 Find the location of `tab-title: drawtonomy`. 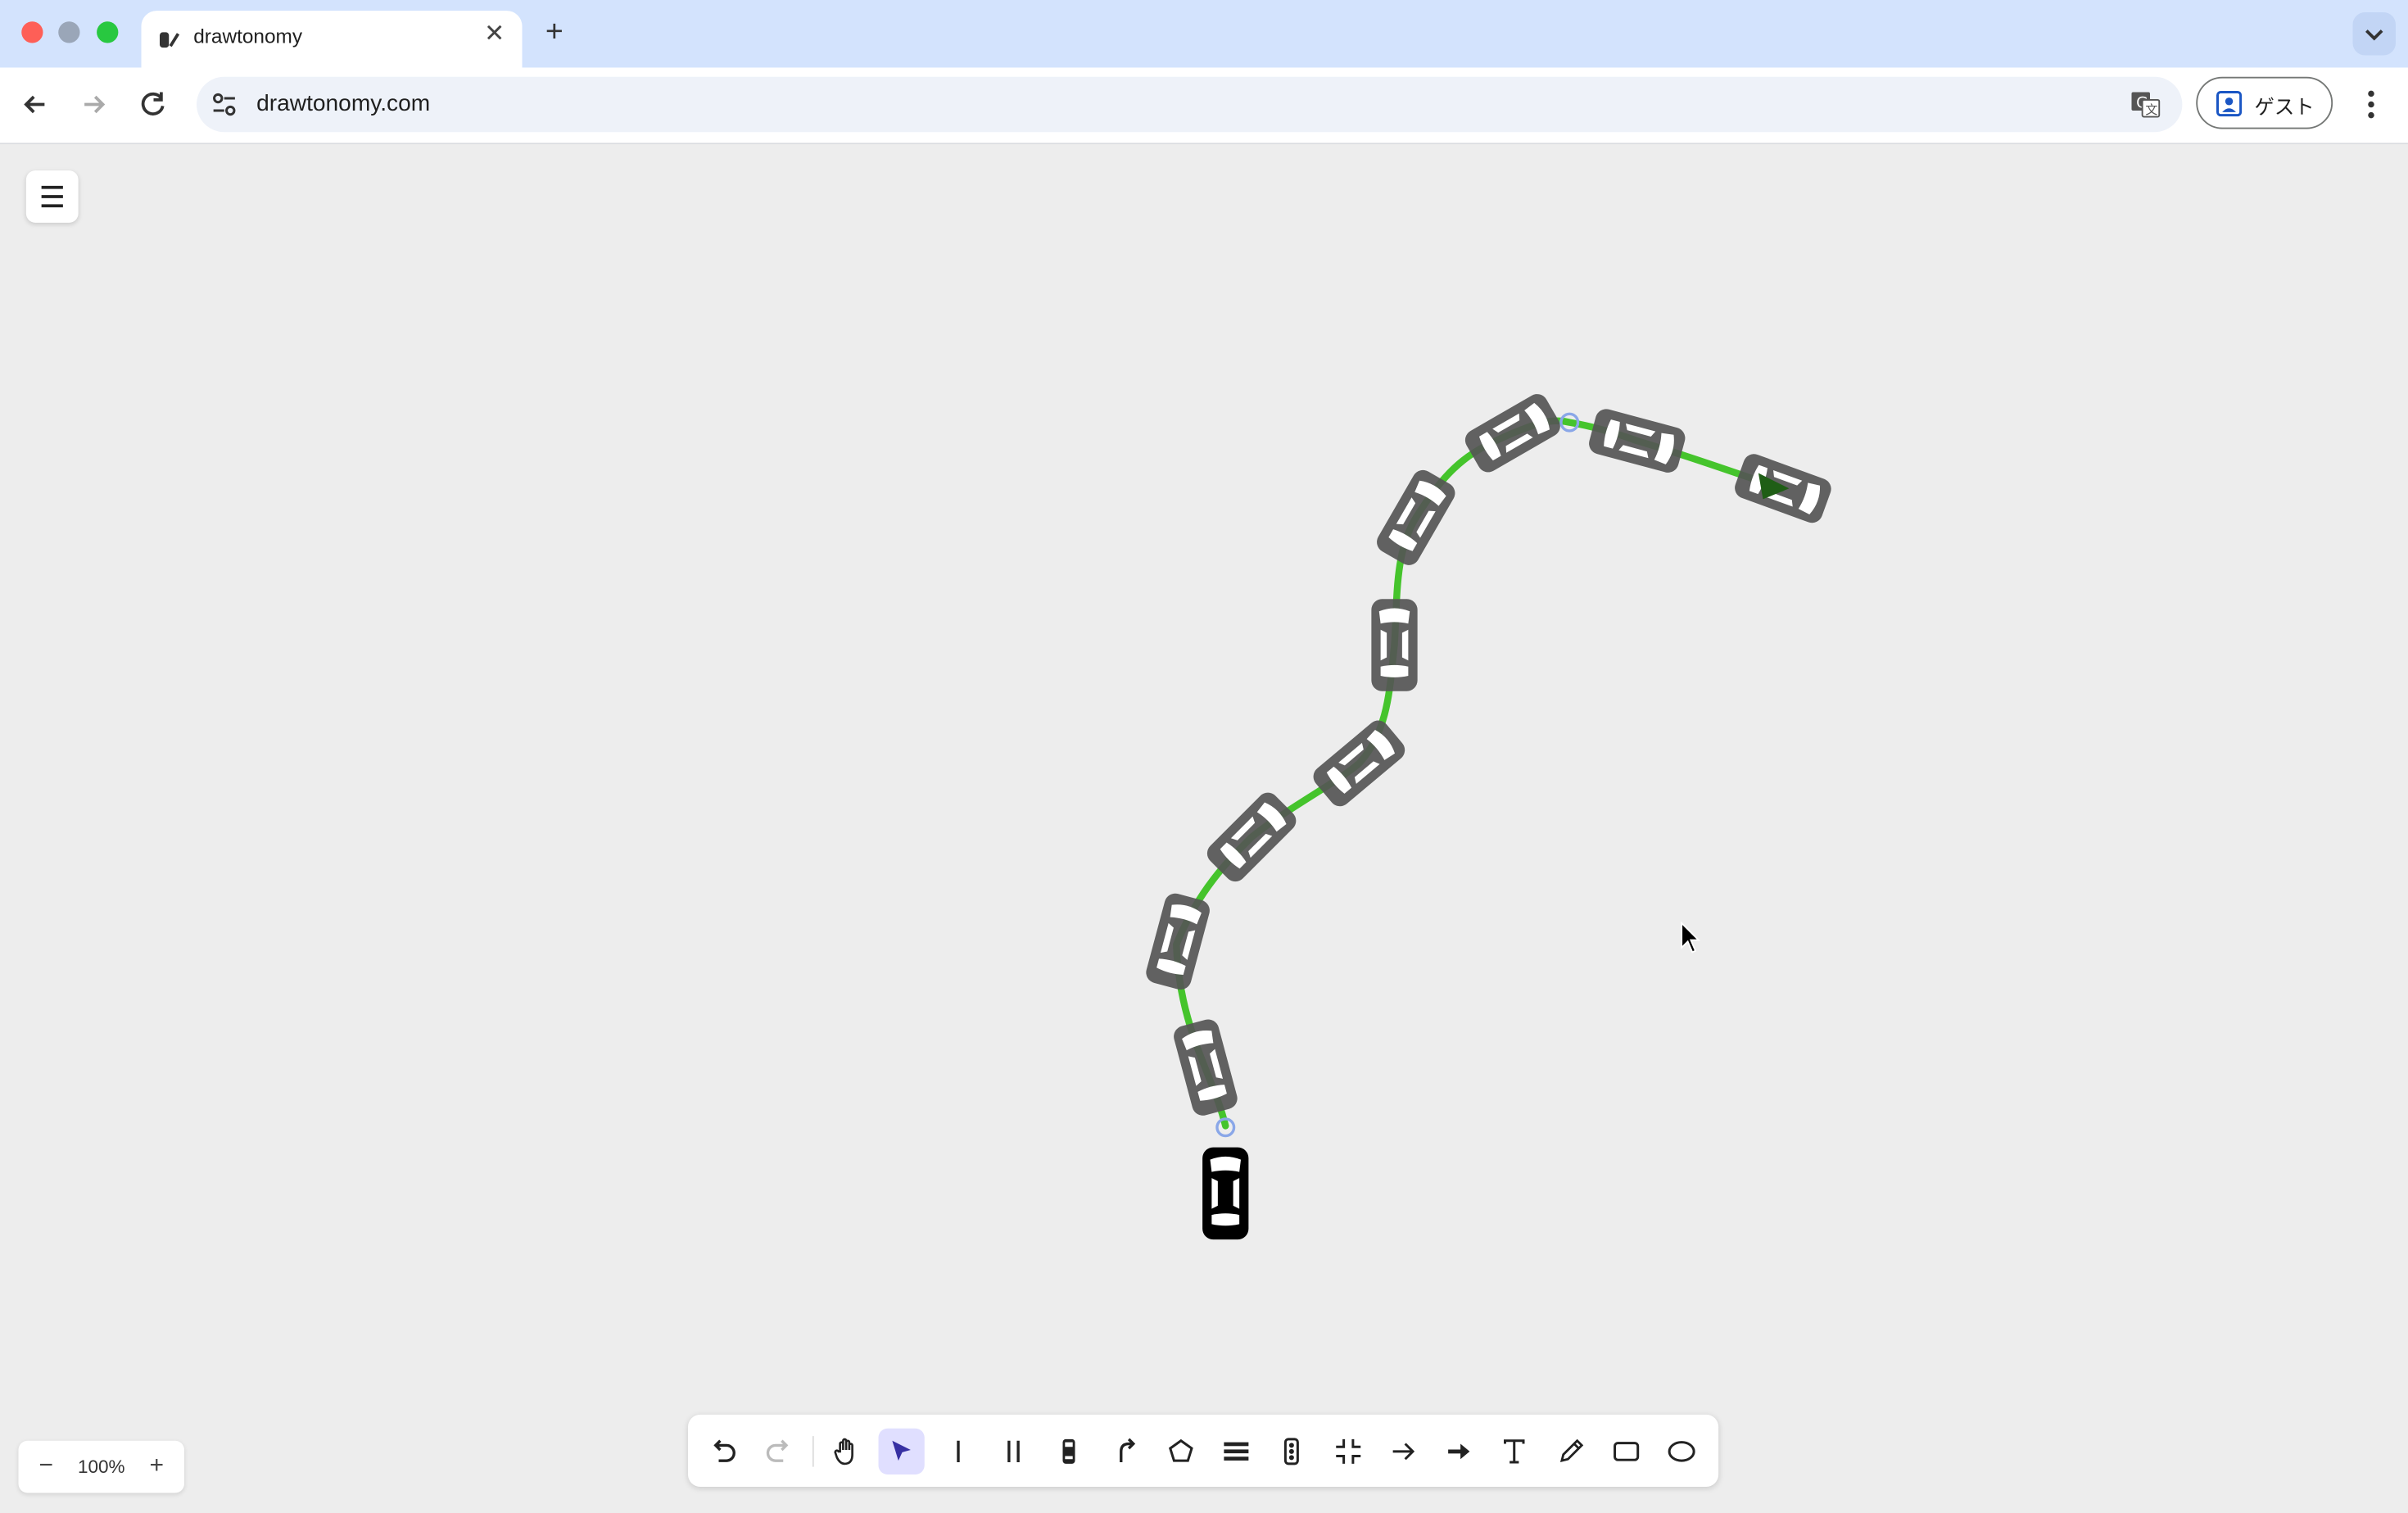

tab-title: drawtonomy is located at coordinates (248, 36).